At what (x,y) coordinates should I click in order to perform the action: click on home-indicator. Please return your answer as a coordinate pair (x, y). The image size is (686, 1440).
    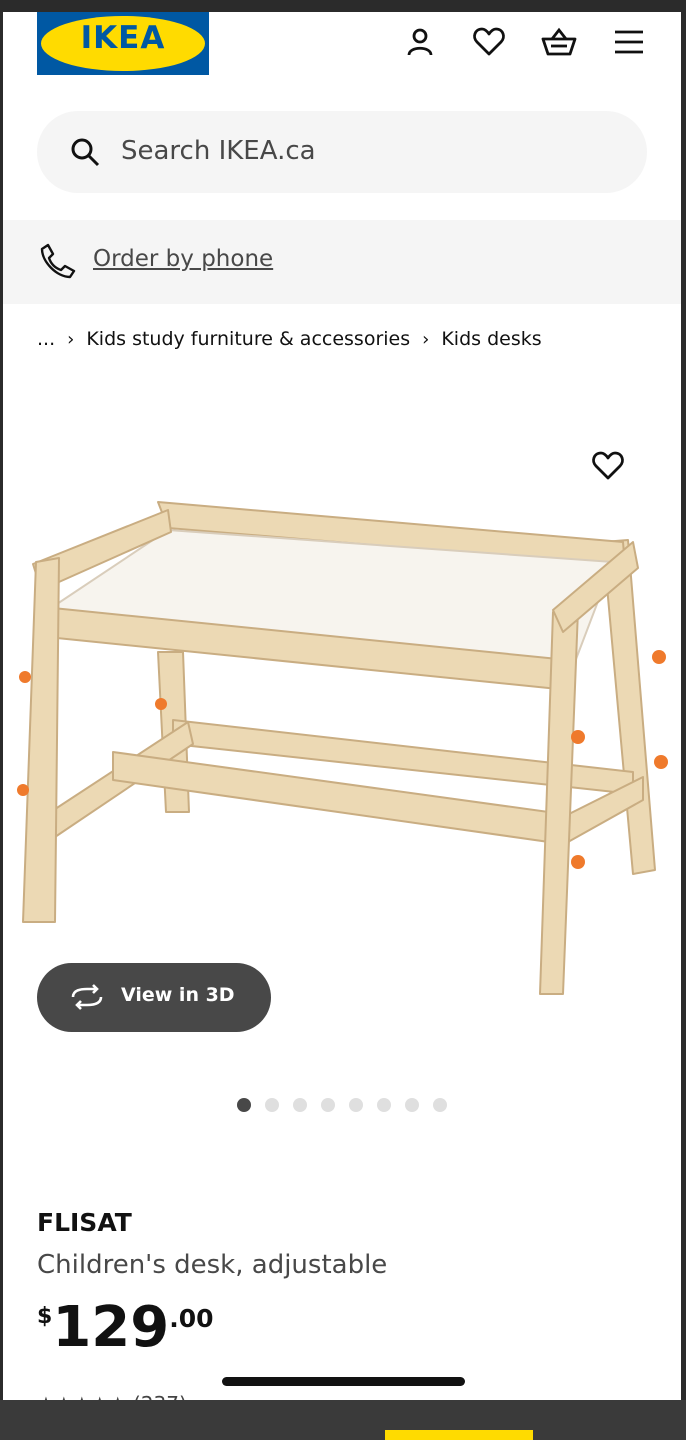
    Looking at the image, I should click on (343, 1381).